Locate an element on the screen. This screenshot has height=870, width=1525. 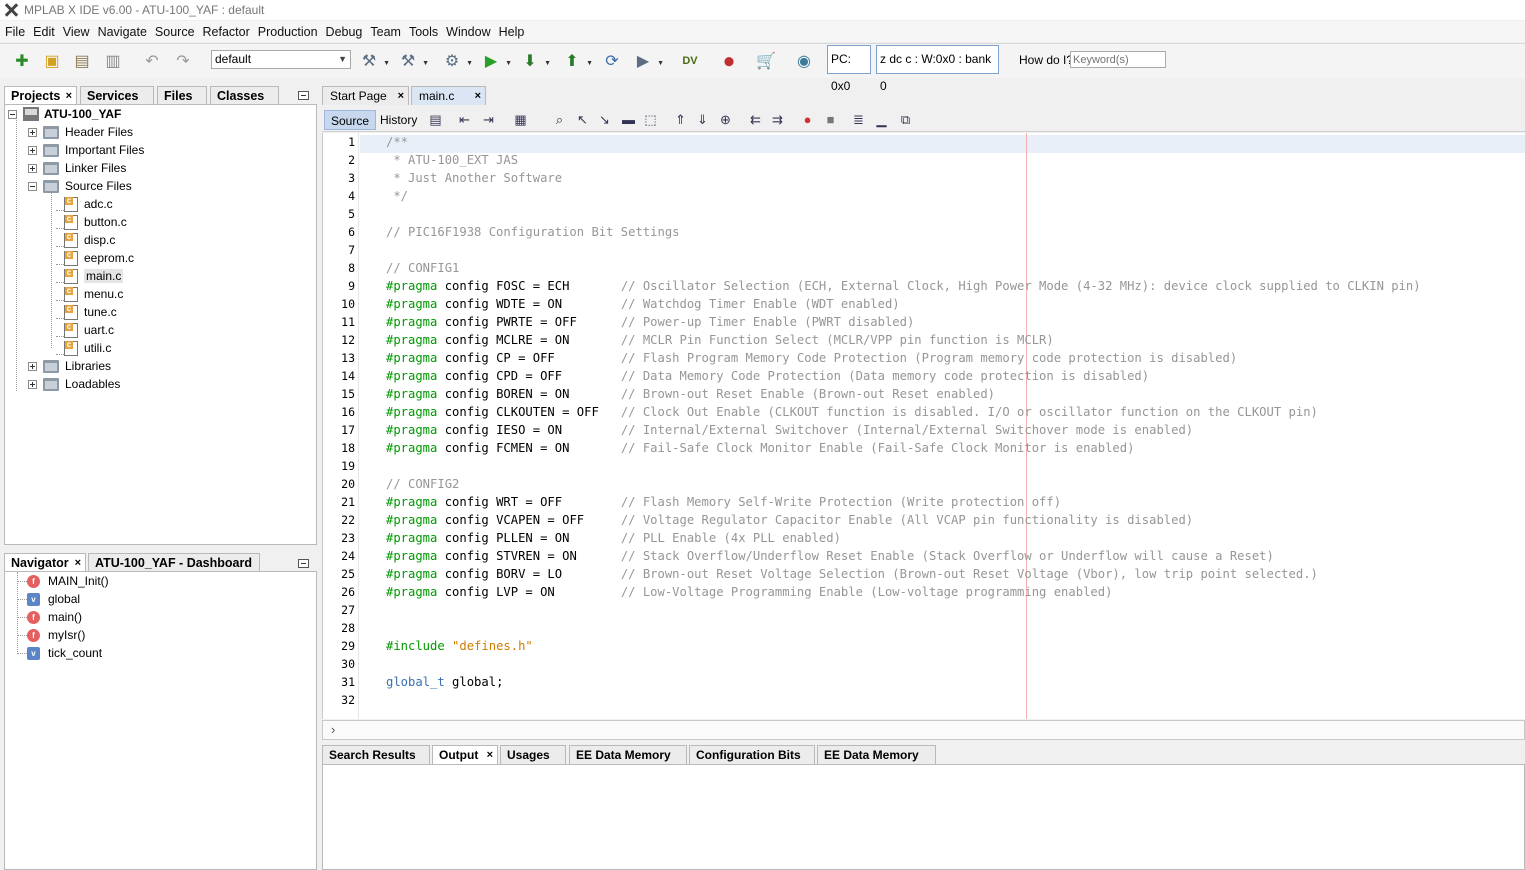
tree-file-uart: uart.c is located at coordinates (89, 330).